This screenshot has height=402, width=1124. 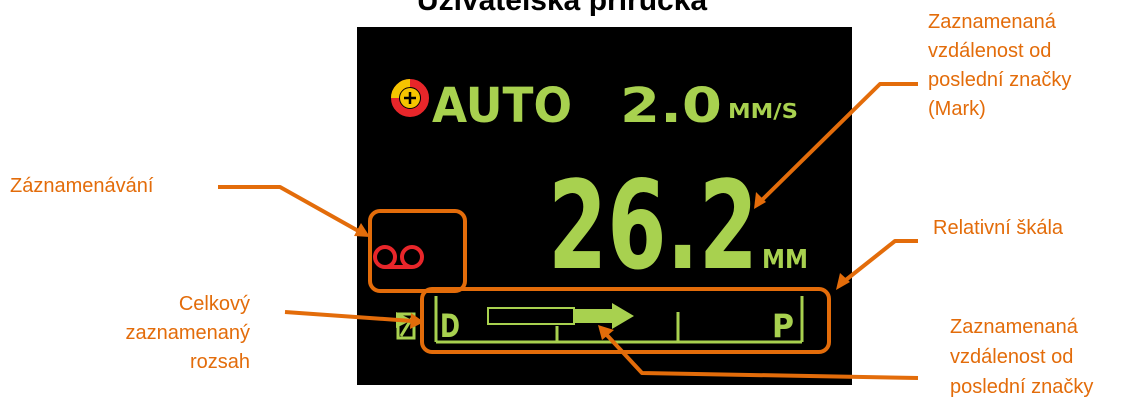 I want to click on total-range-callout-line, so click(x=348, y=316).